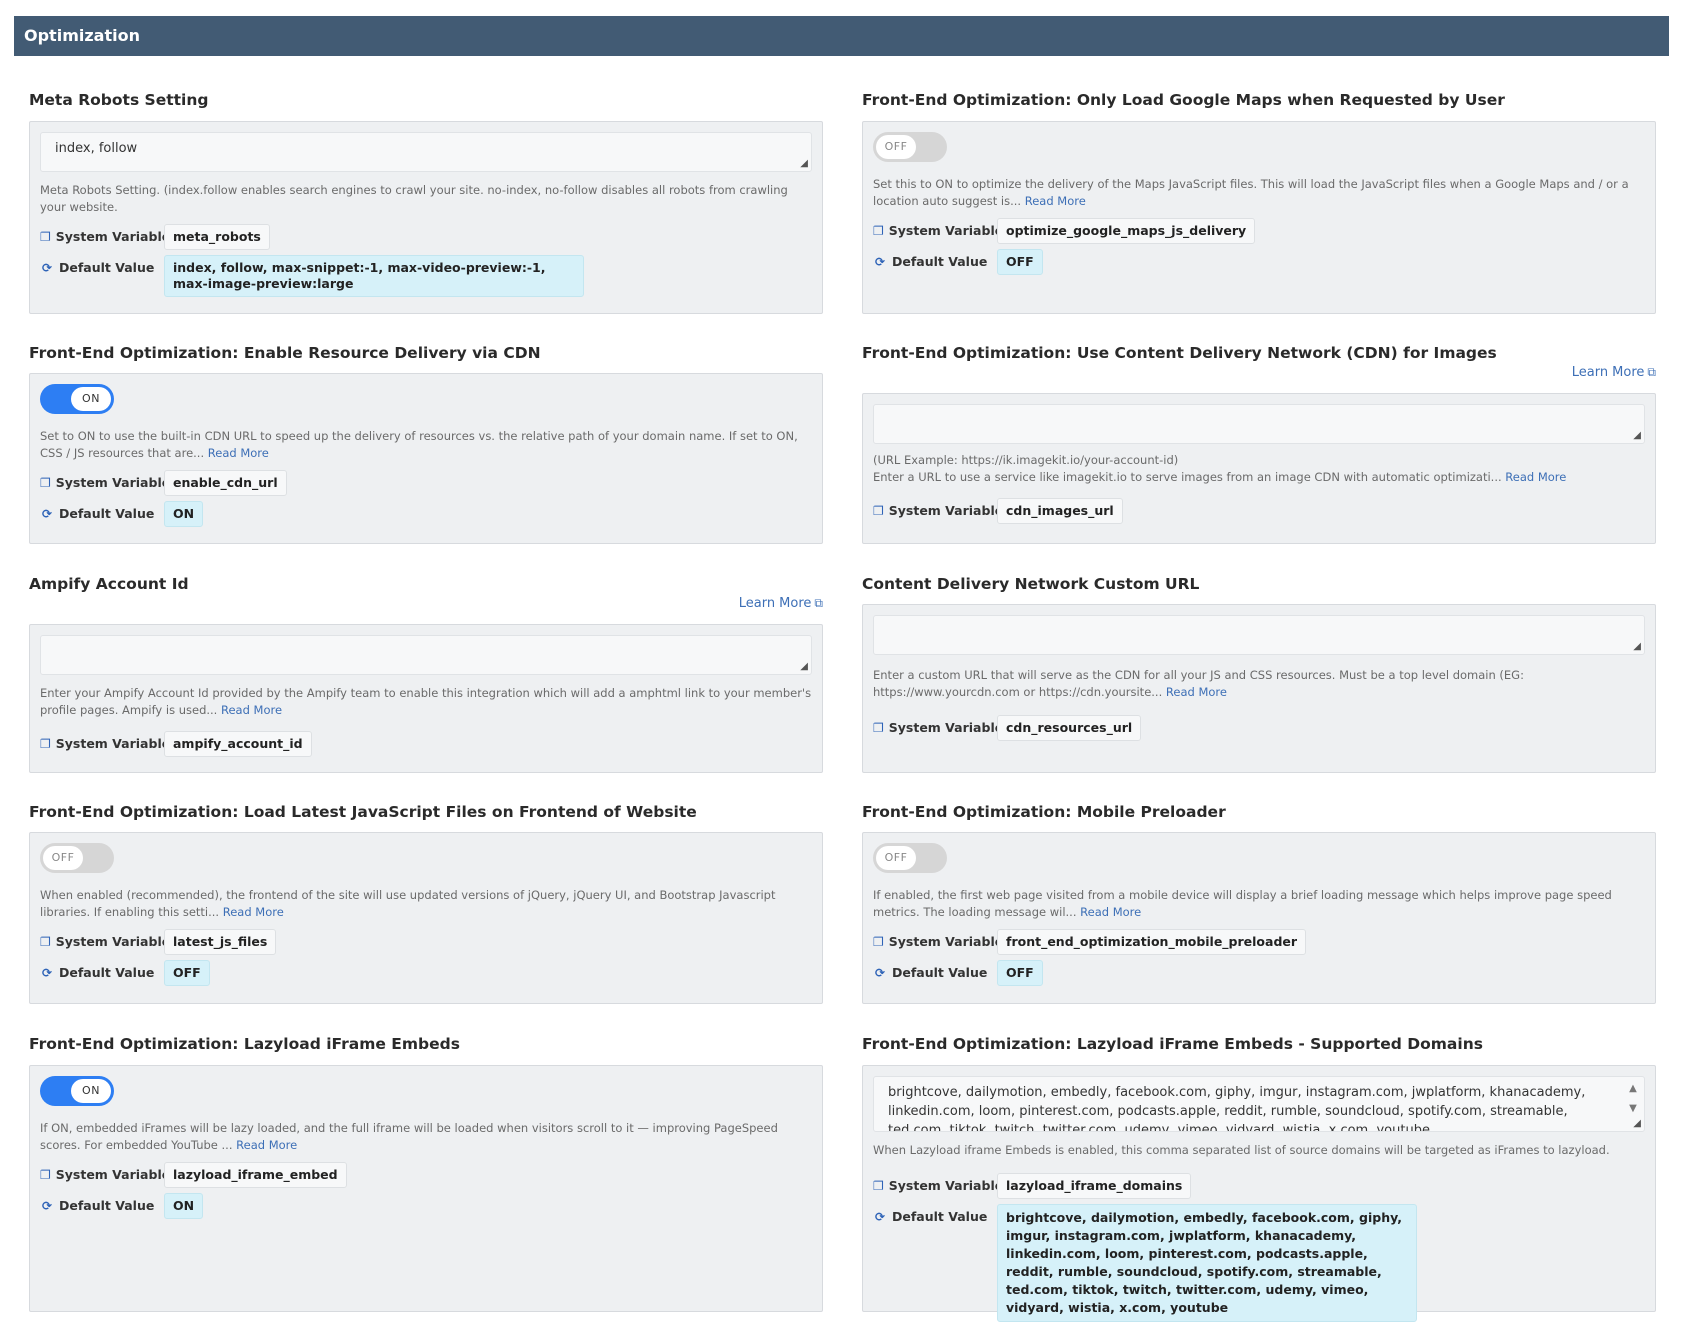 The image size is (1685, 1341). What do you see at coordinates (1633, 1109) in the screenshot?
I see `scroll-down-icon: ▼` at bounding box center [1633, 1109].